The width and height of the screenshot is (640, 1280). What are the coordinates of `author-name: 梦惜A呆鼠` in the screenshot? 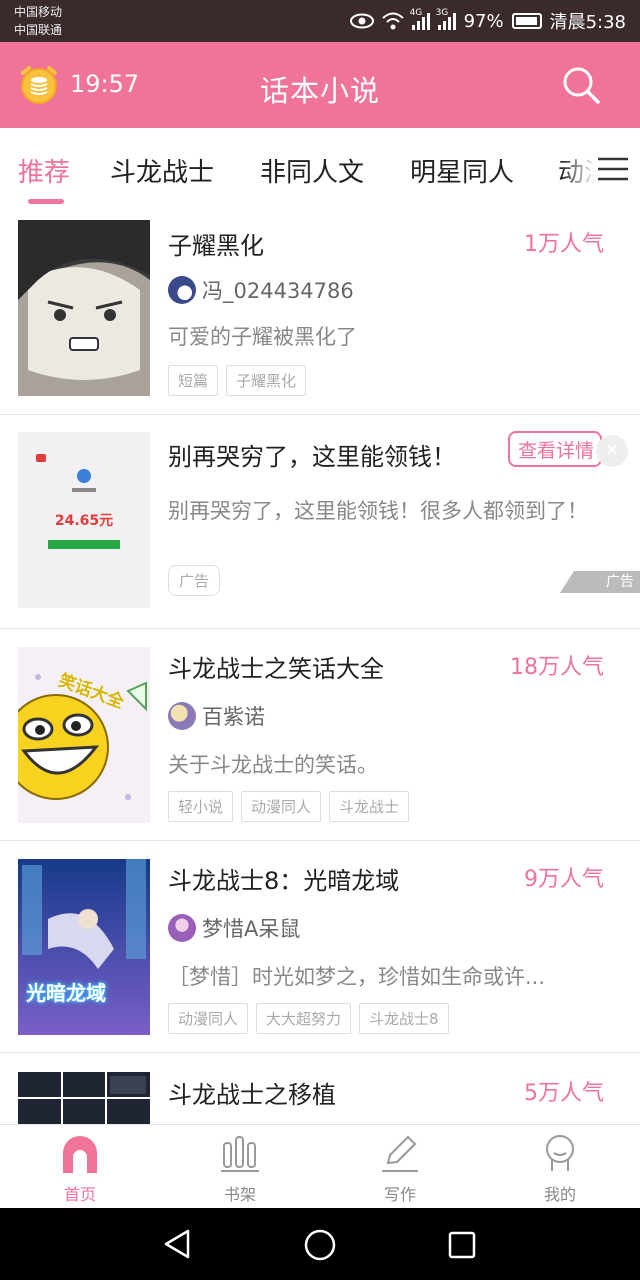 It's located at (251, 929).